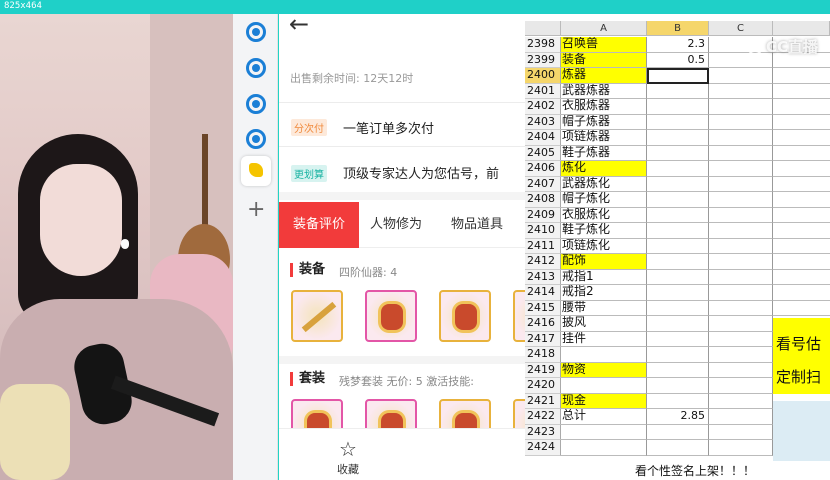 This screenshot has width=830, height=480. Describe the element at coordinates (604, 28) in the screenshot. I see `column-header-a: A` at that location.